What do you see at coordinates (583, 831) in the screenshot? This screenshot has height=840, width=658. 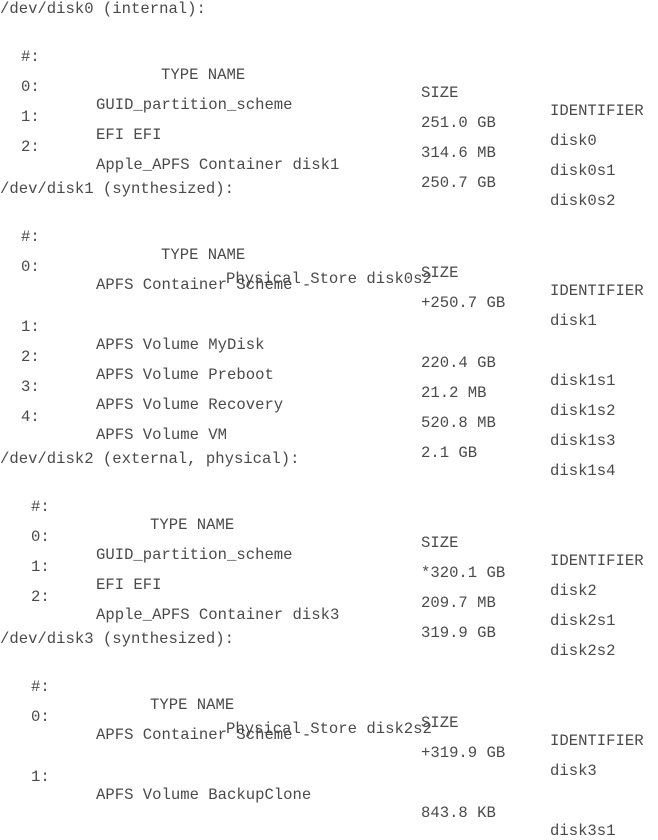 I see `row-identifier: disk3s1` at bounding box center [583, 831].